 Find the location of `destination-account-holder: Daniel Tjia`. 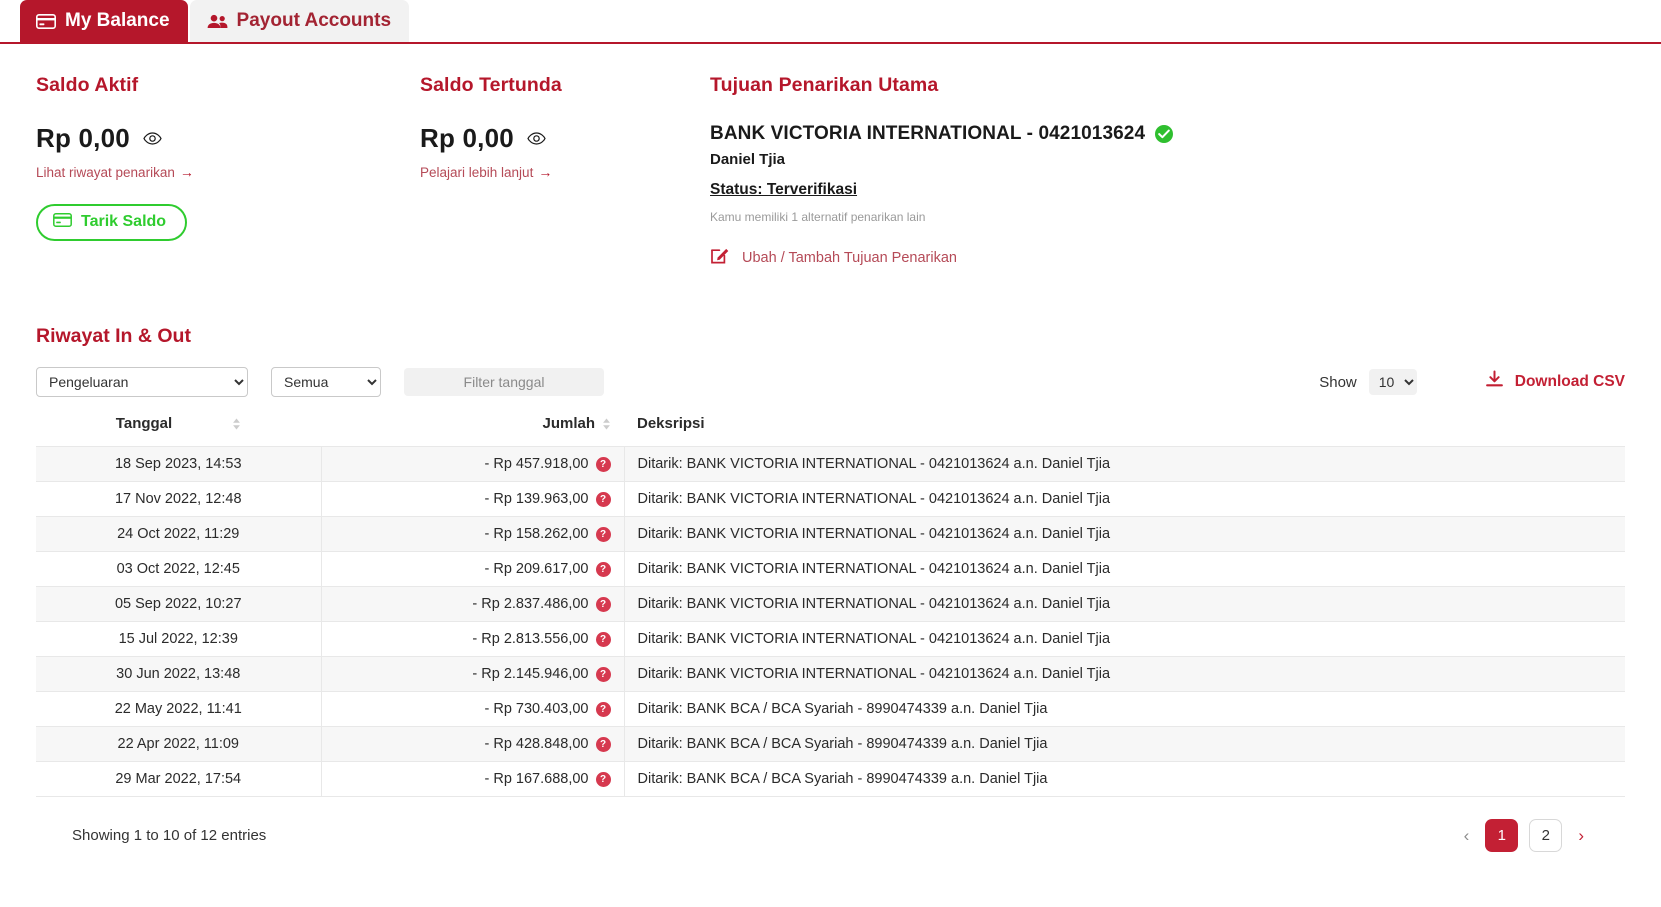

destination-account-holder: Daniel Tjia is located at coordinates (748, 159).